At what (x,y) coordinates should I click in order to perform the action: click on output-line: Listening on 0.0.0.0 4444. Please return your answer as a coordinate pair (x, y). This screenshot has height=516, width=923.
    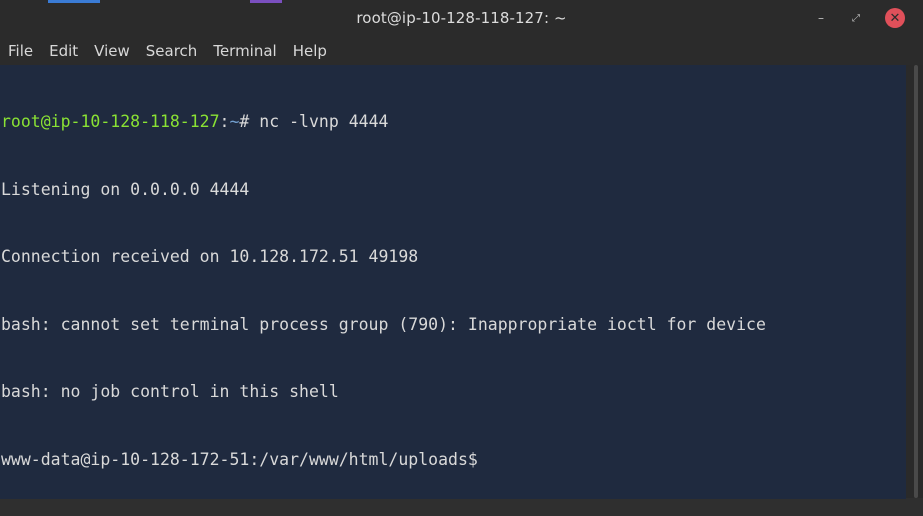
    Looking at the image, I should click on (125, 189).